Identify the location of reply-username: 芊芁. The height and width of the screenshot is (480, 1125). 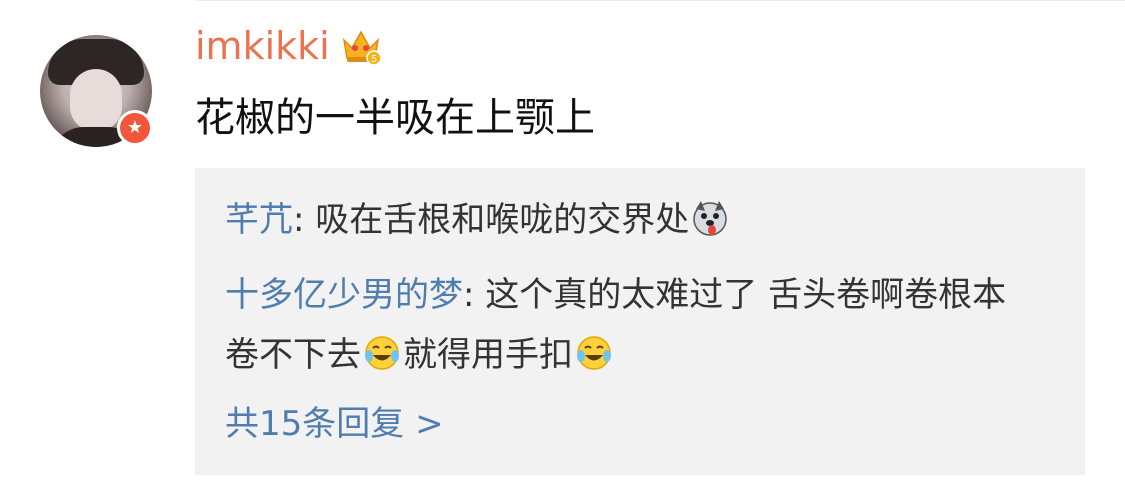
(259, 220).